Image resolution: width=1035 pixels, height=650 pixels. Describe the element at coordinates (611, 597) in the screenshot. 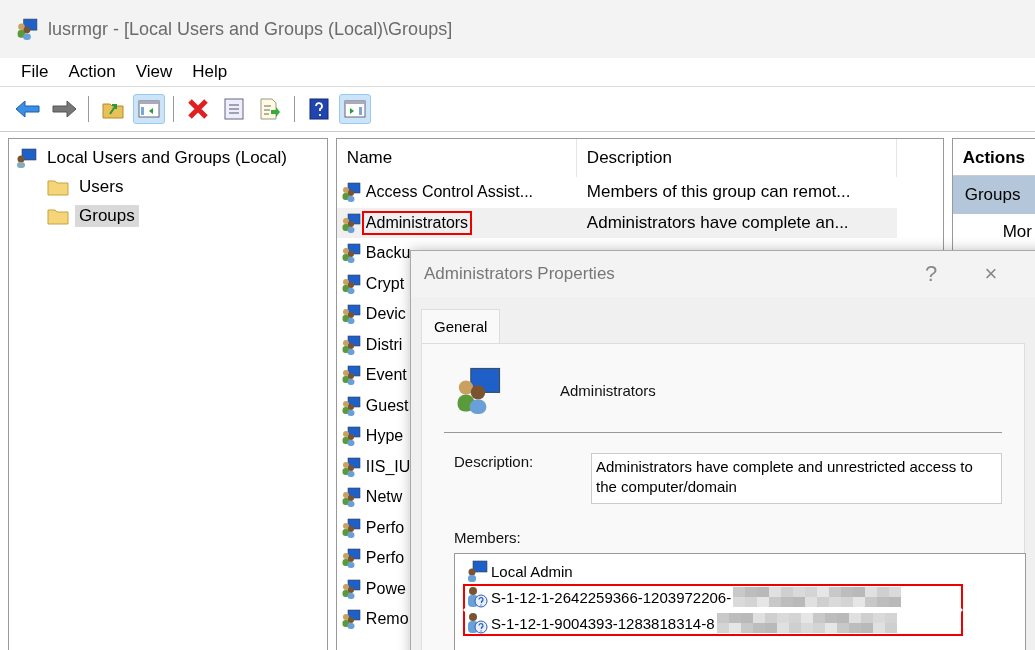

I see `member-name: S-1-12-1-2642259366-1203972206-` at that location.